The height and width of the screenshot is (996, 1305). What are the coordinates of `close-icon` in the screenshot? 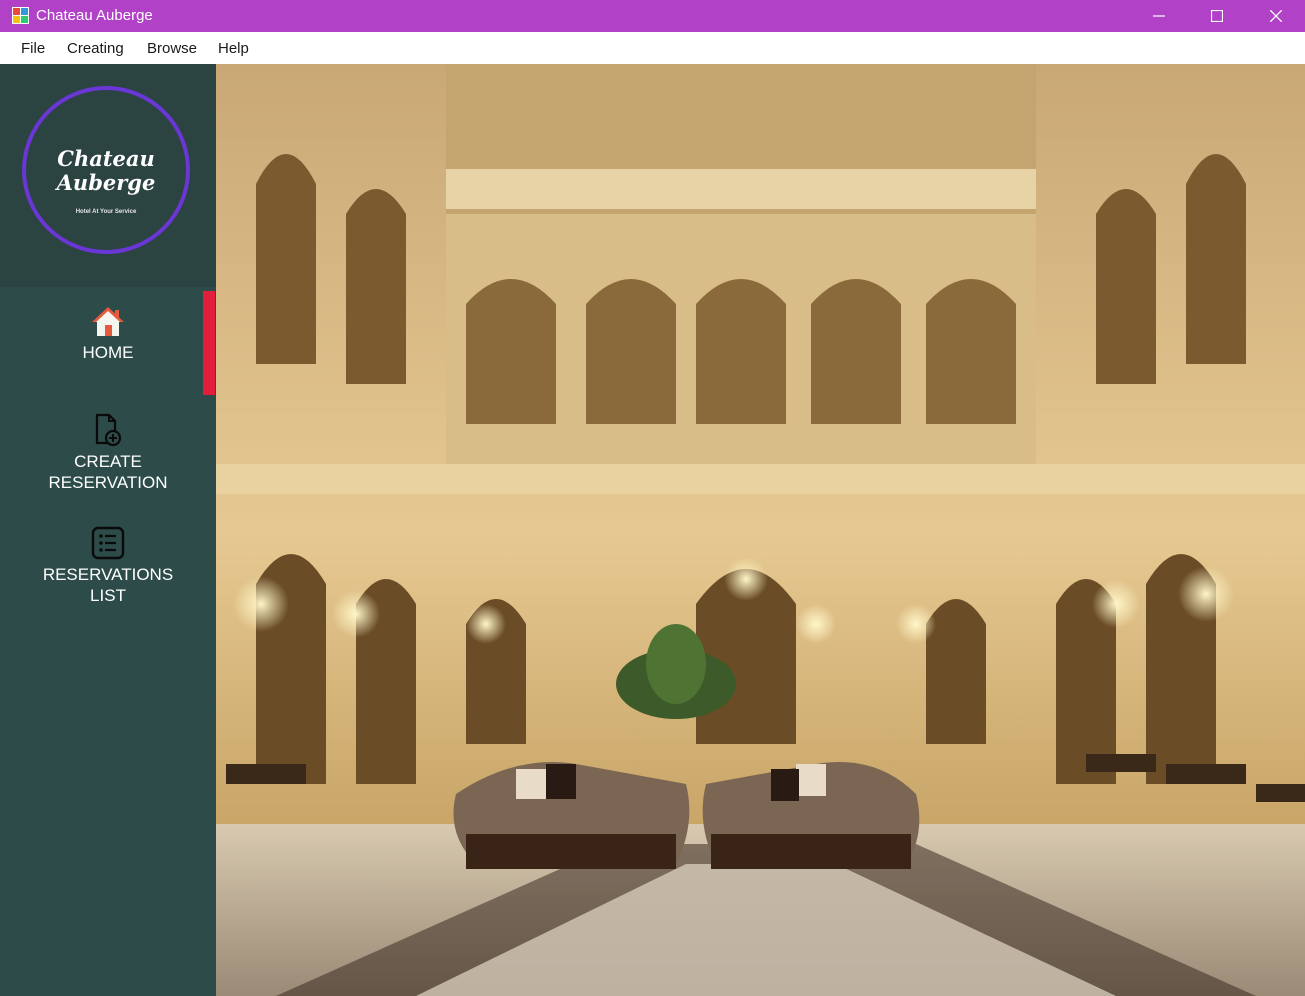 It's located at (1276, 16).